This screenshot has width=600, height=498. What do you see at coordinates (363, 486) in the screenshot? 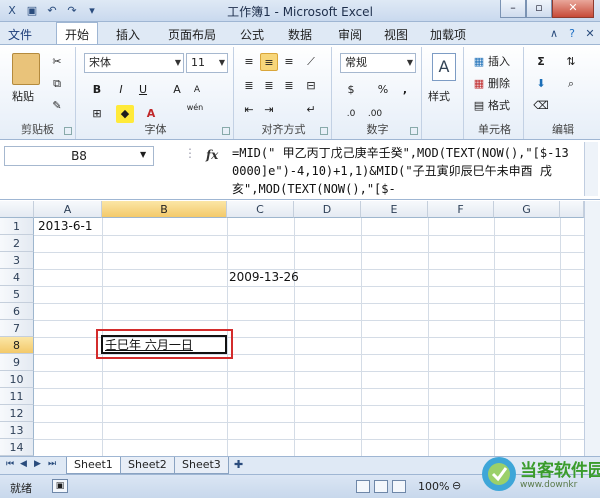
I see `normal-view-icon` at bounding box center [363, 486].